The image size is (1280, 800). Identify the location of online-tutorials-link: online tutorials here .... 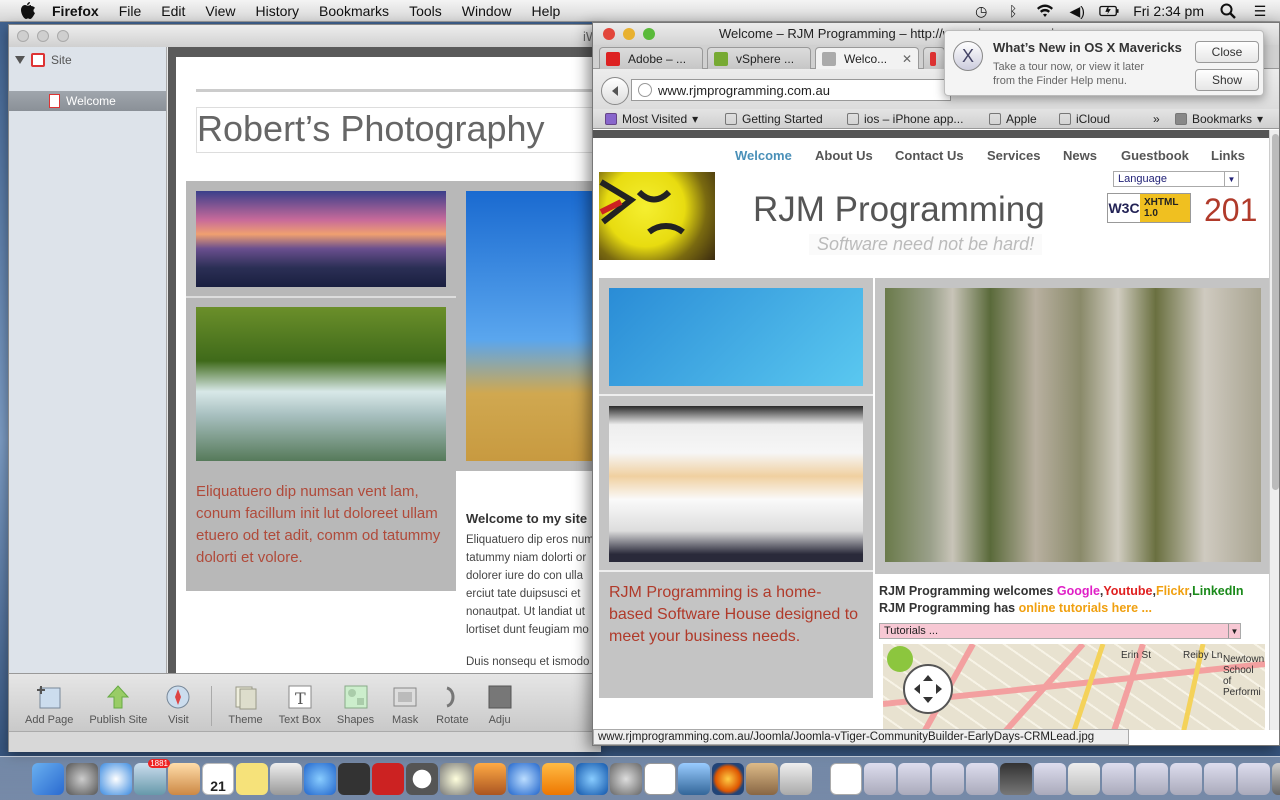
(1085, 608).